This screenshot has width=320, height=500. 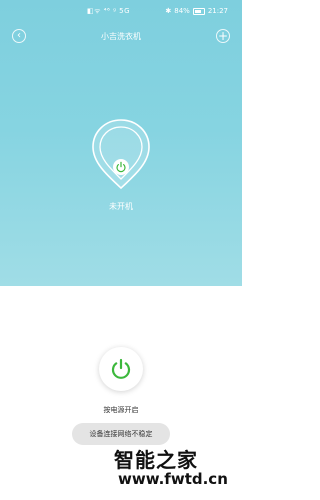 I want to click on watermark-url: www.fwtd.cn, so click(x=173, y=479).